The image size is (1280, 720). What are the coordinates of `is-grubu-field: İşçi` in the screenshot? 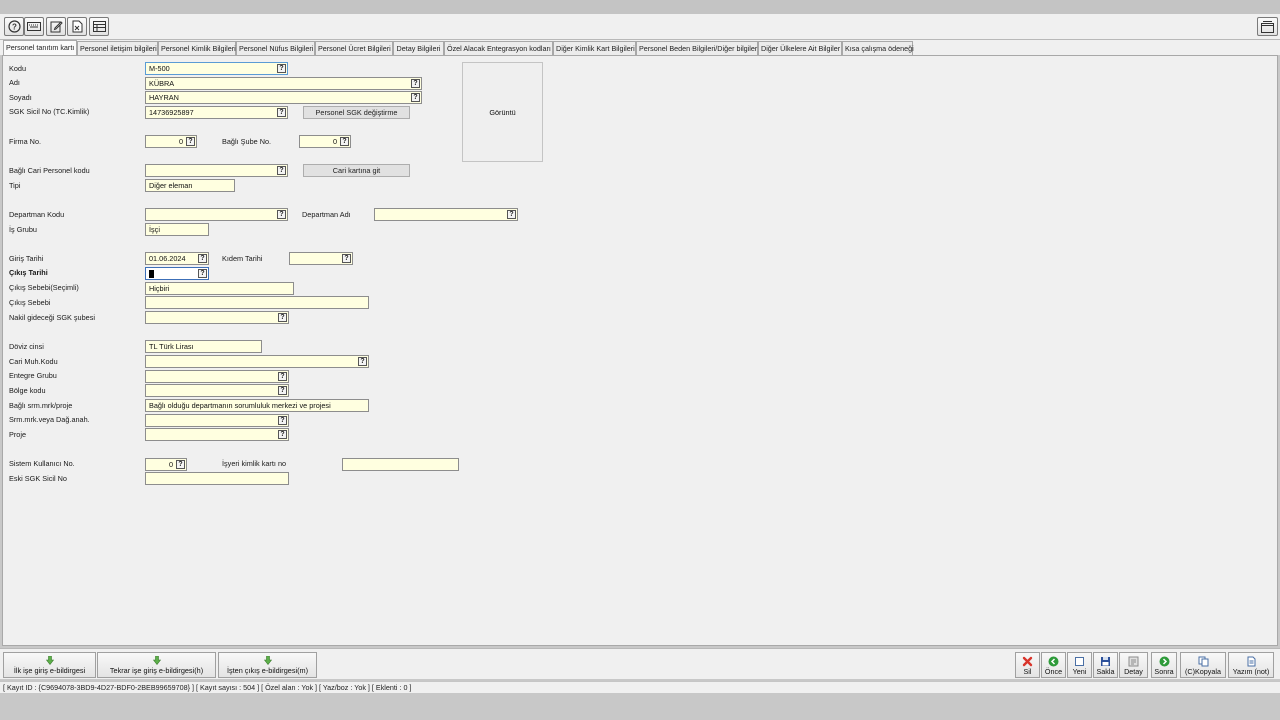 It's located at (177, 229).